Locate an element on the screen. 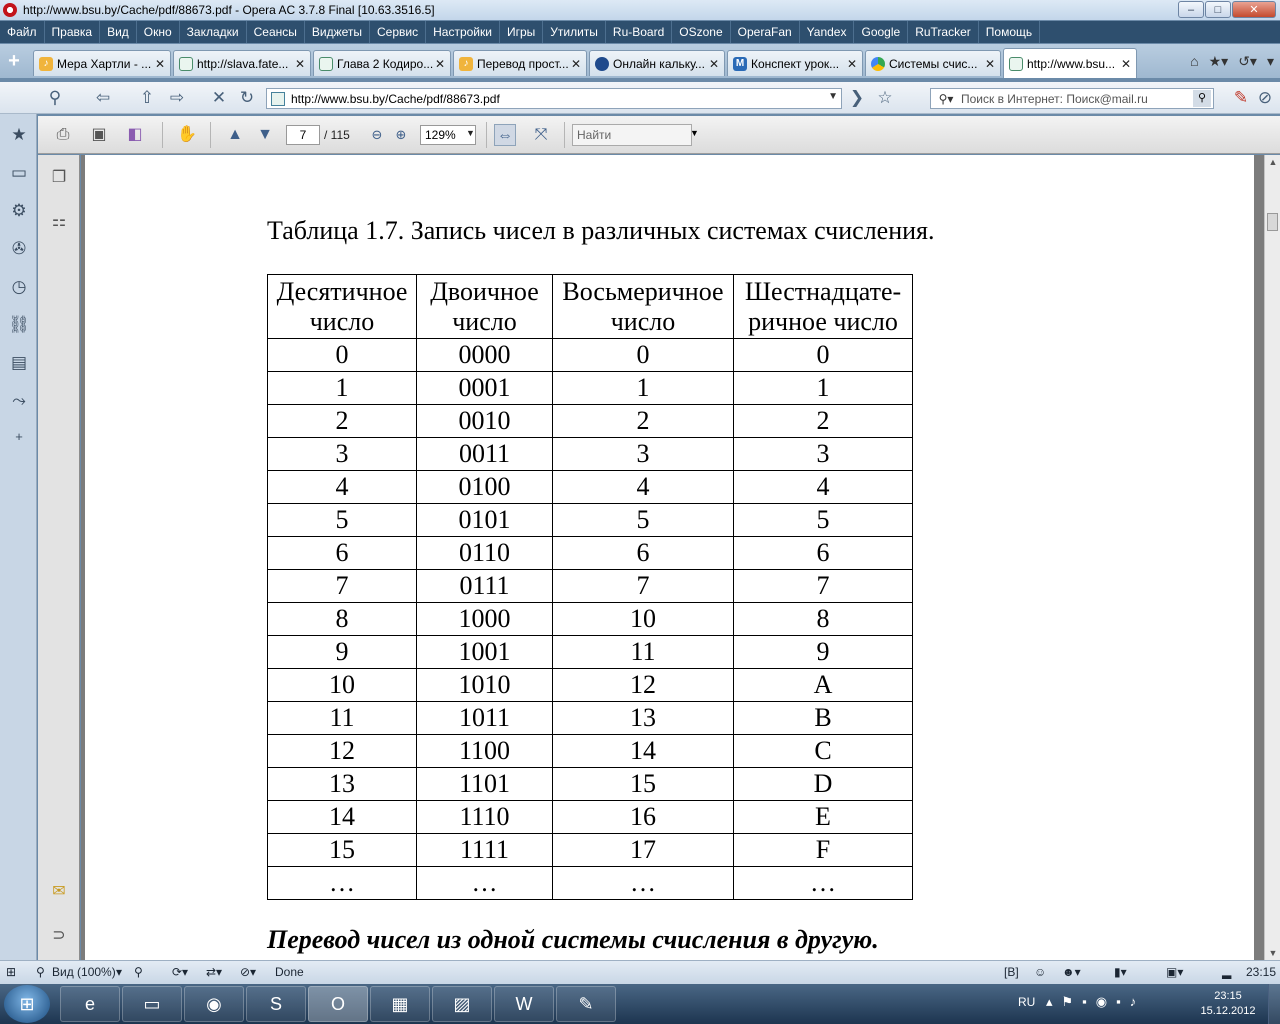 The height and width of the screenshot is (1024, 1280). fit-width-icon: ⇔ is located at coordinates (505, 135).